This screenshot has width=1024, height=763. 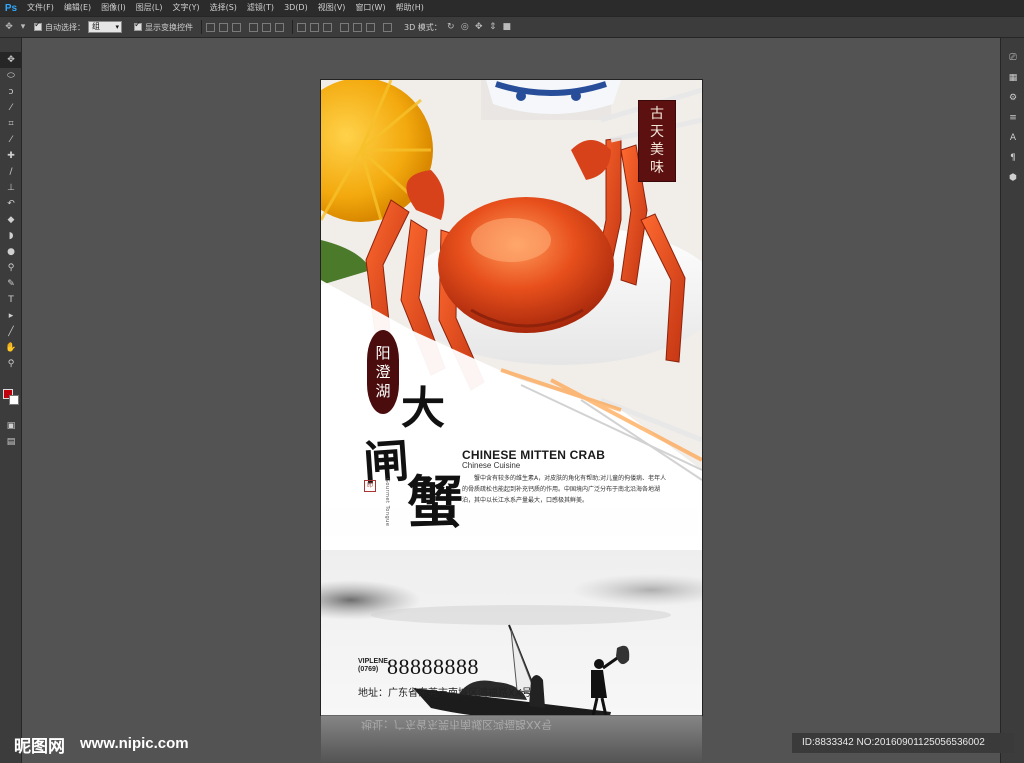 What do you see at coordinates (260, 8) in the screenshot?
I see `menu-filter: 滤镜(T)` at bounding box center [260, 8].